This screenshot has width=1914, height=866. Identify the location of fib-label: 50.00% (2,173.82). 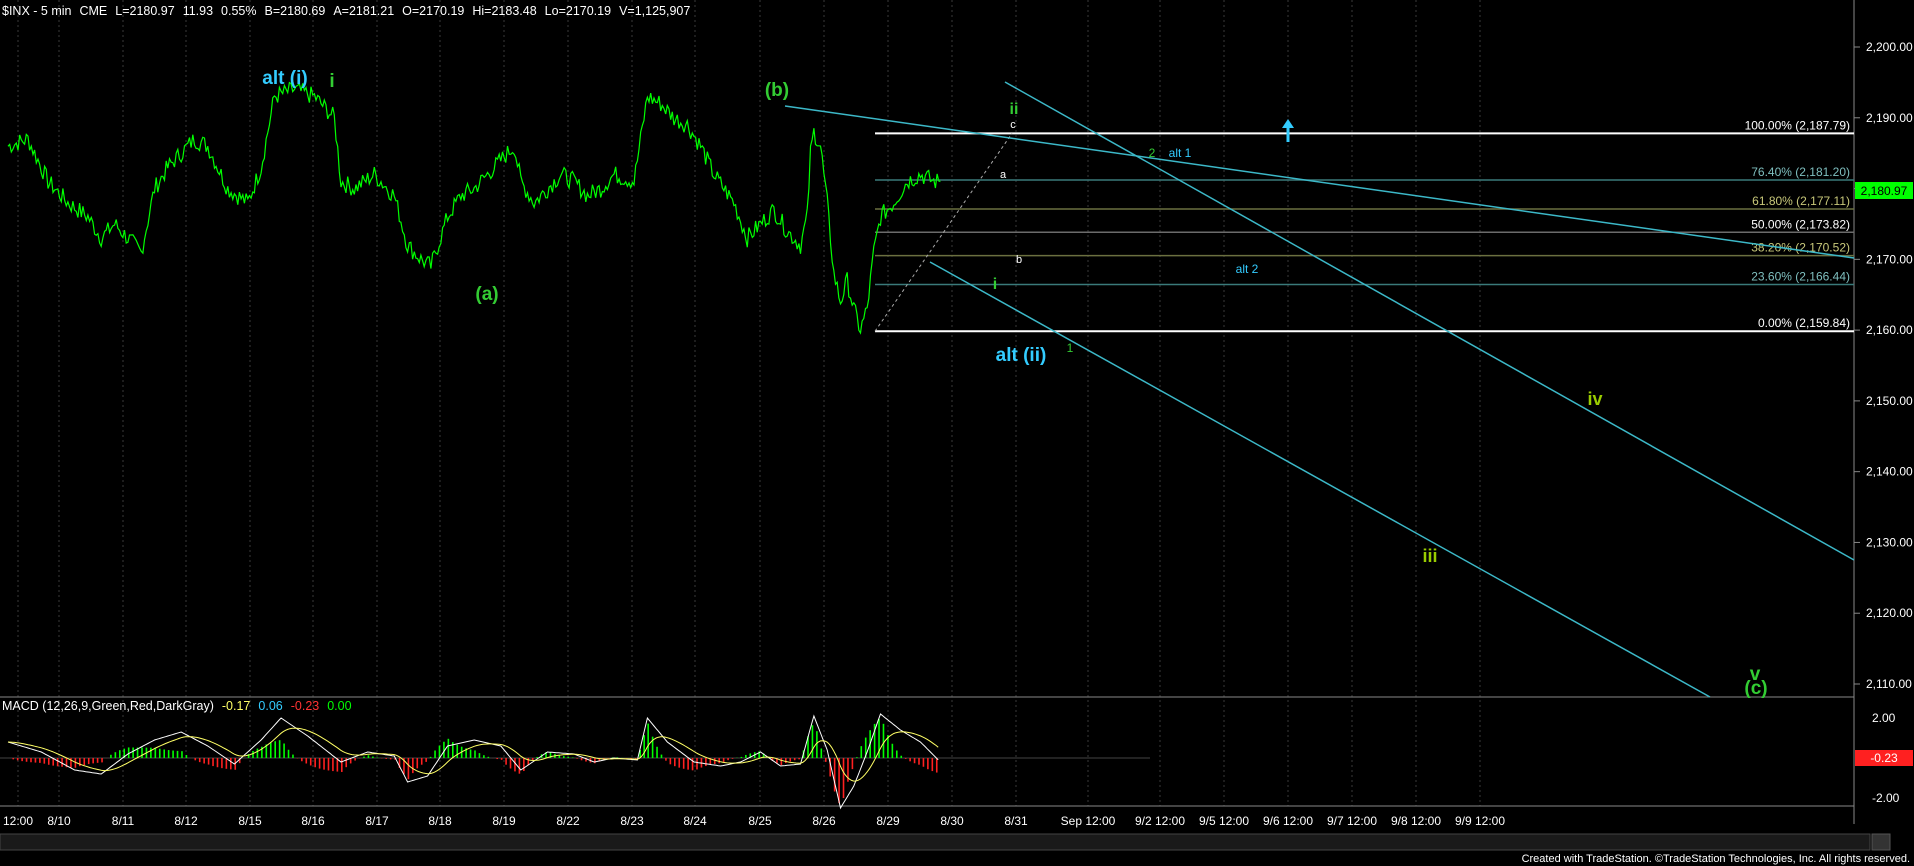
(1800, 224).